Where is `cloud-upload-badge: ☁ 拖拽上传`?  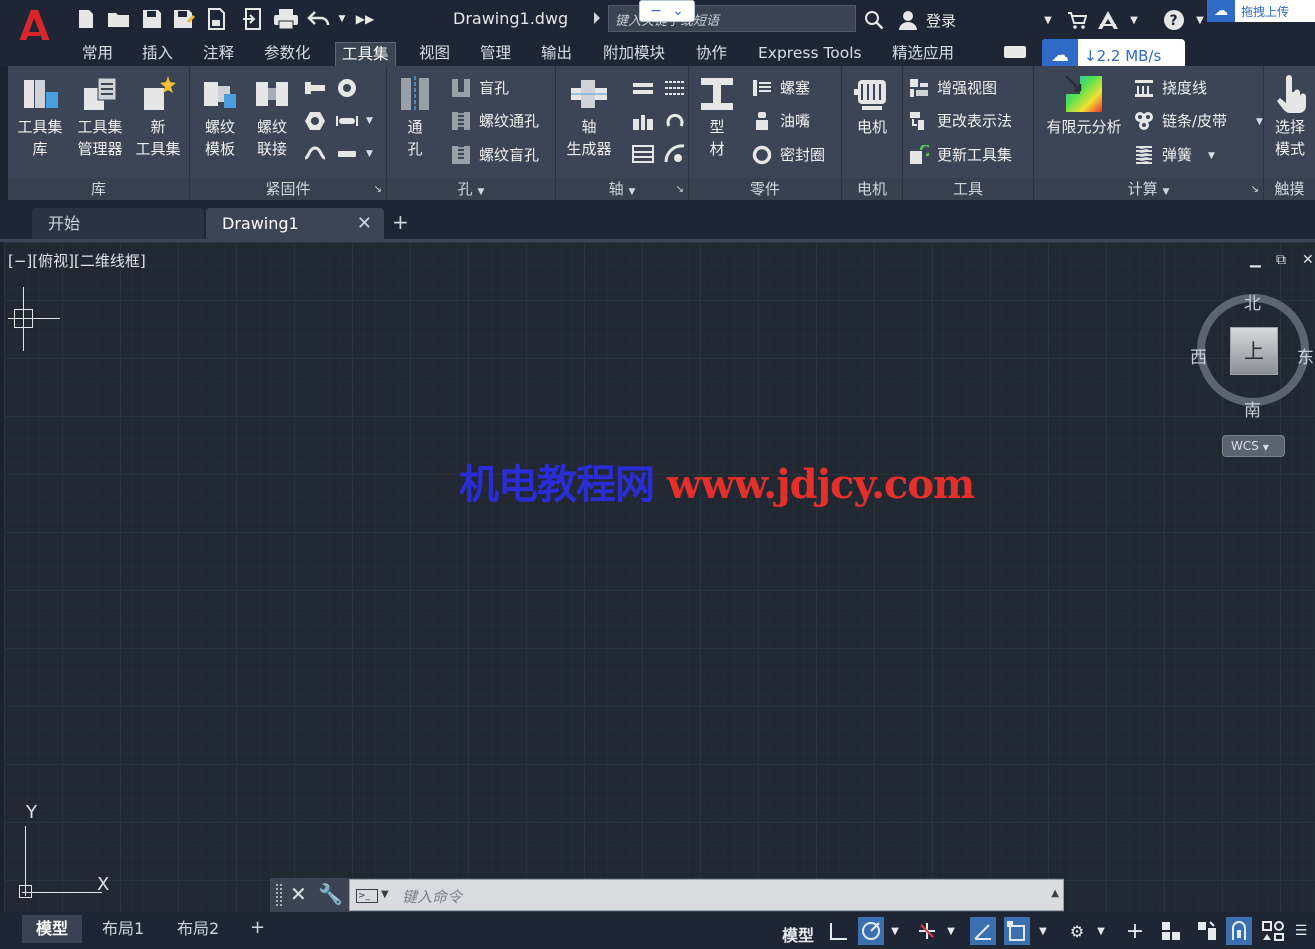
cloud-upload-badge: ☁ 拖拽上传 is located at coordinates (1261, 11).